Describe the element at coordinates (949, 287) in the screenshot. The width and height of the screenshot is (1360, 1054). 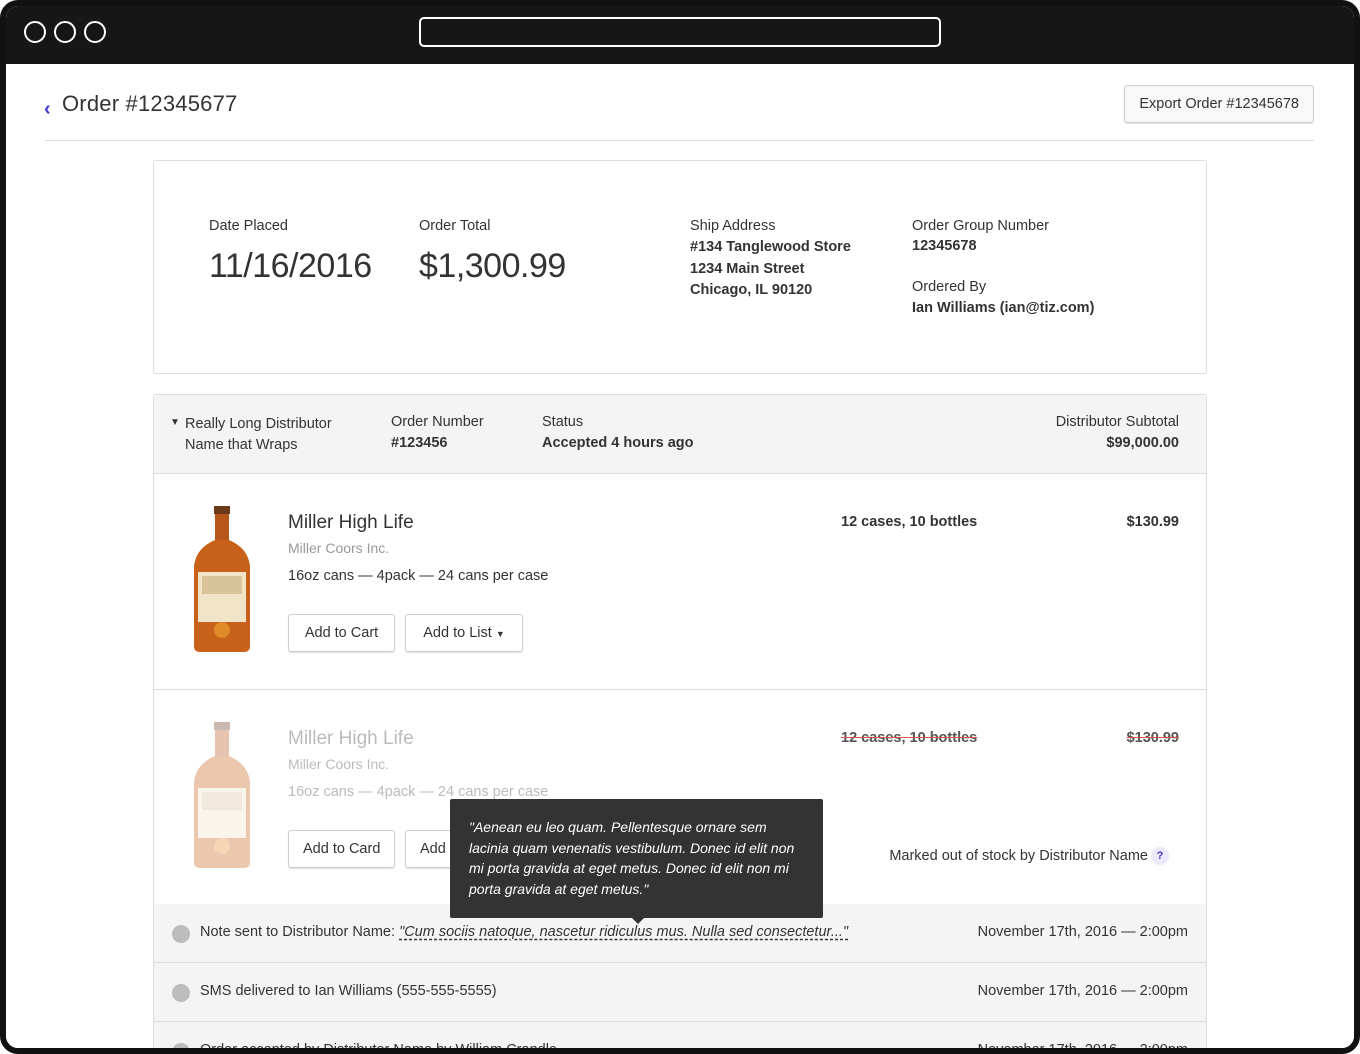
I see `ordered-by-label: Ordered By` at that location.